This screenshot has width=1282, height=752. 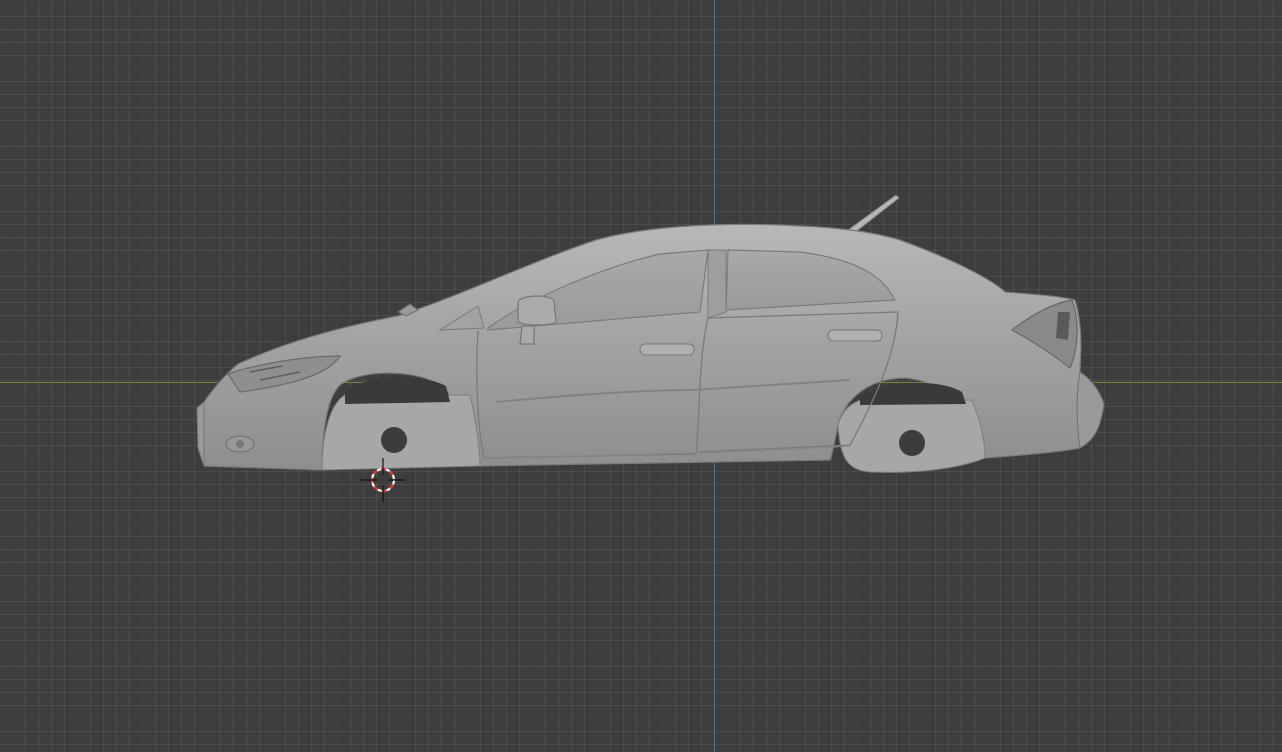 What do you see at coordinates (912, 443) in the screenshot?
I see `rear-hub-hole` at bounding box center [912, 443].